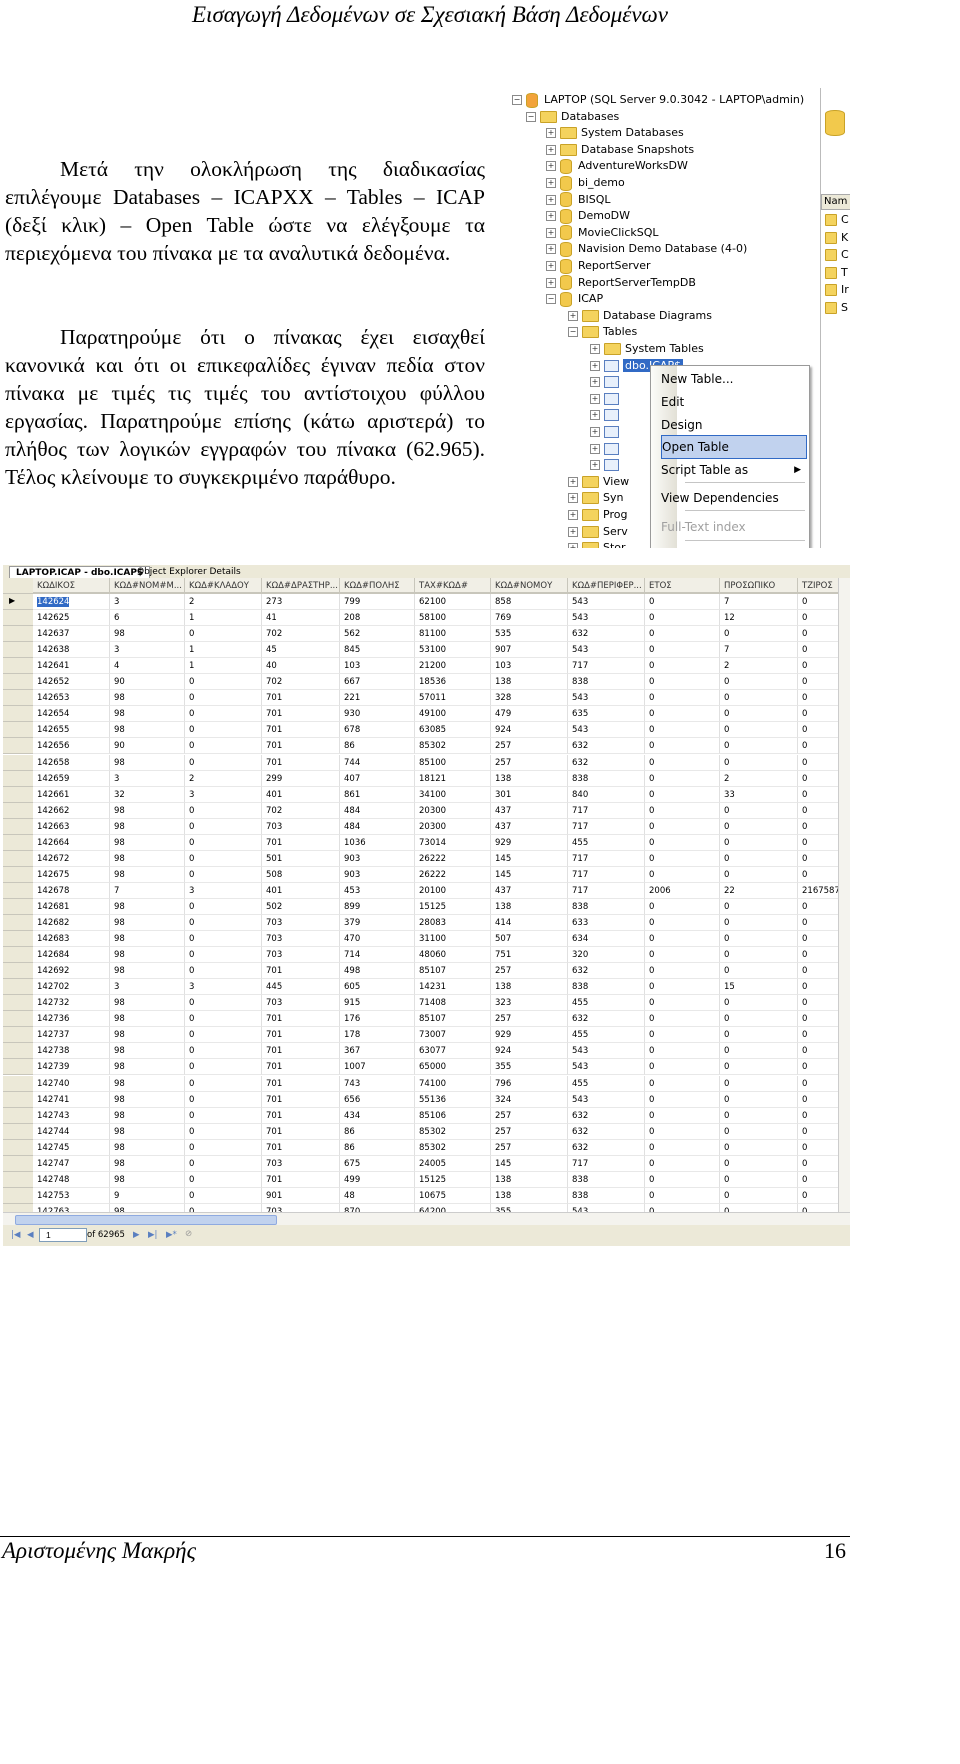 This screenshot has width=960, height=1764. Describe the element at coordinates (377, 955) in the screenshot. I see `table-cell: 714` at that location.